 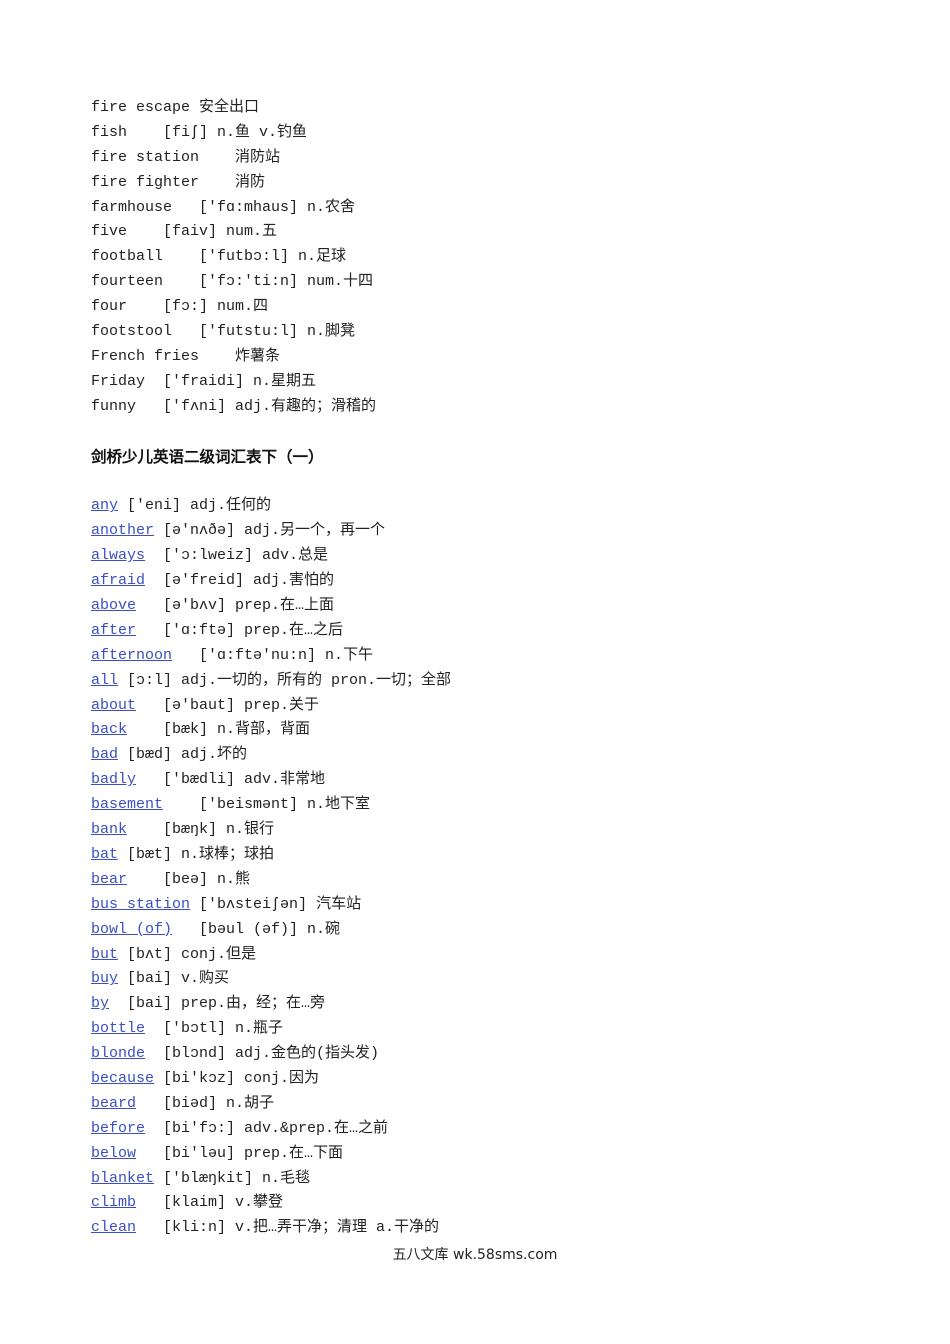 I want to click on vocab-word-link: beard, so click(x=113, y=1103).